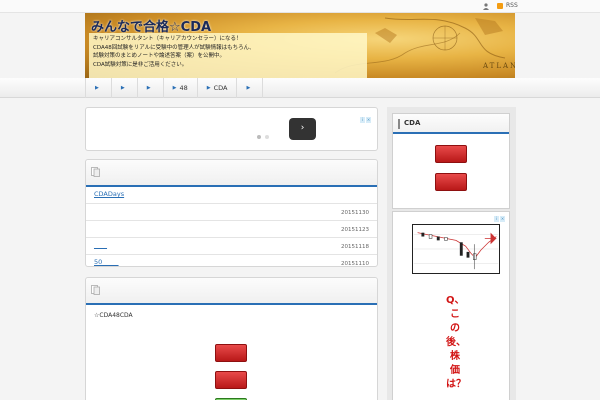 The image size is (600, 400). I want to click on rss-icon, so click(500, 5).